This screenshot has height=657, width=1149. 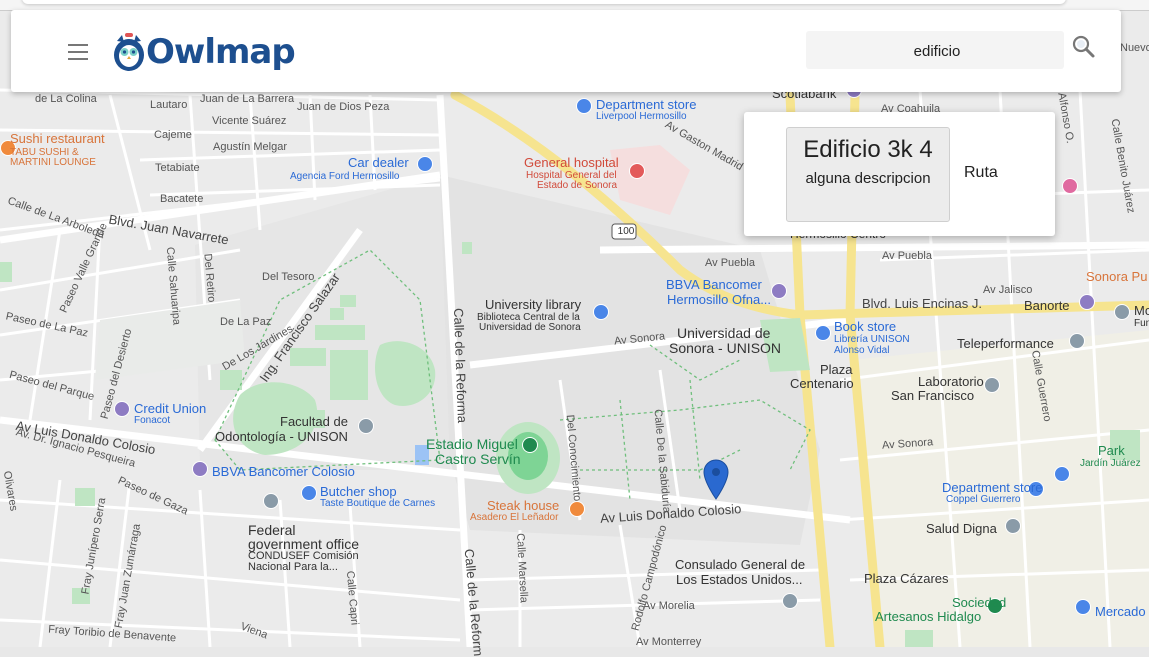 I want to click on top-strip-pill, so click(x=544, y=2).